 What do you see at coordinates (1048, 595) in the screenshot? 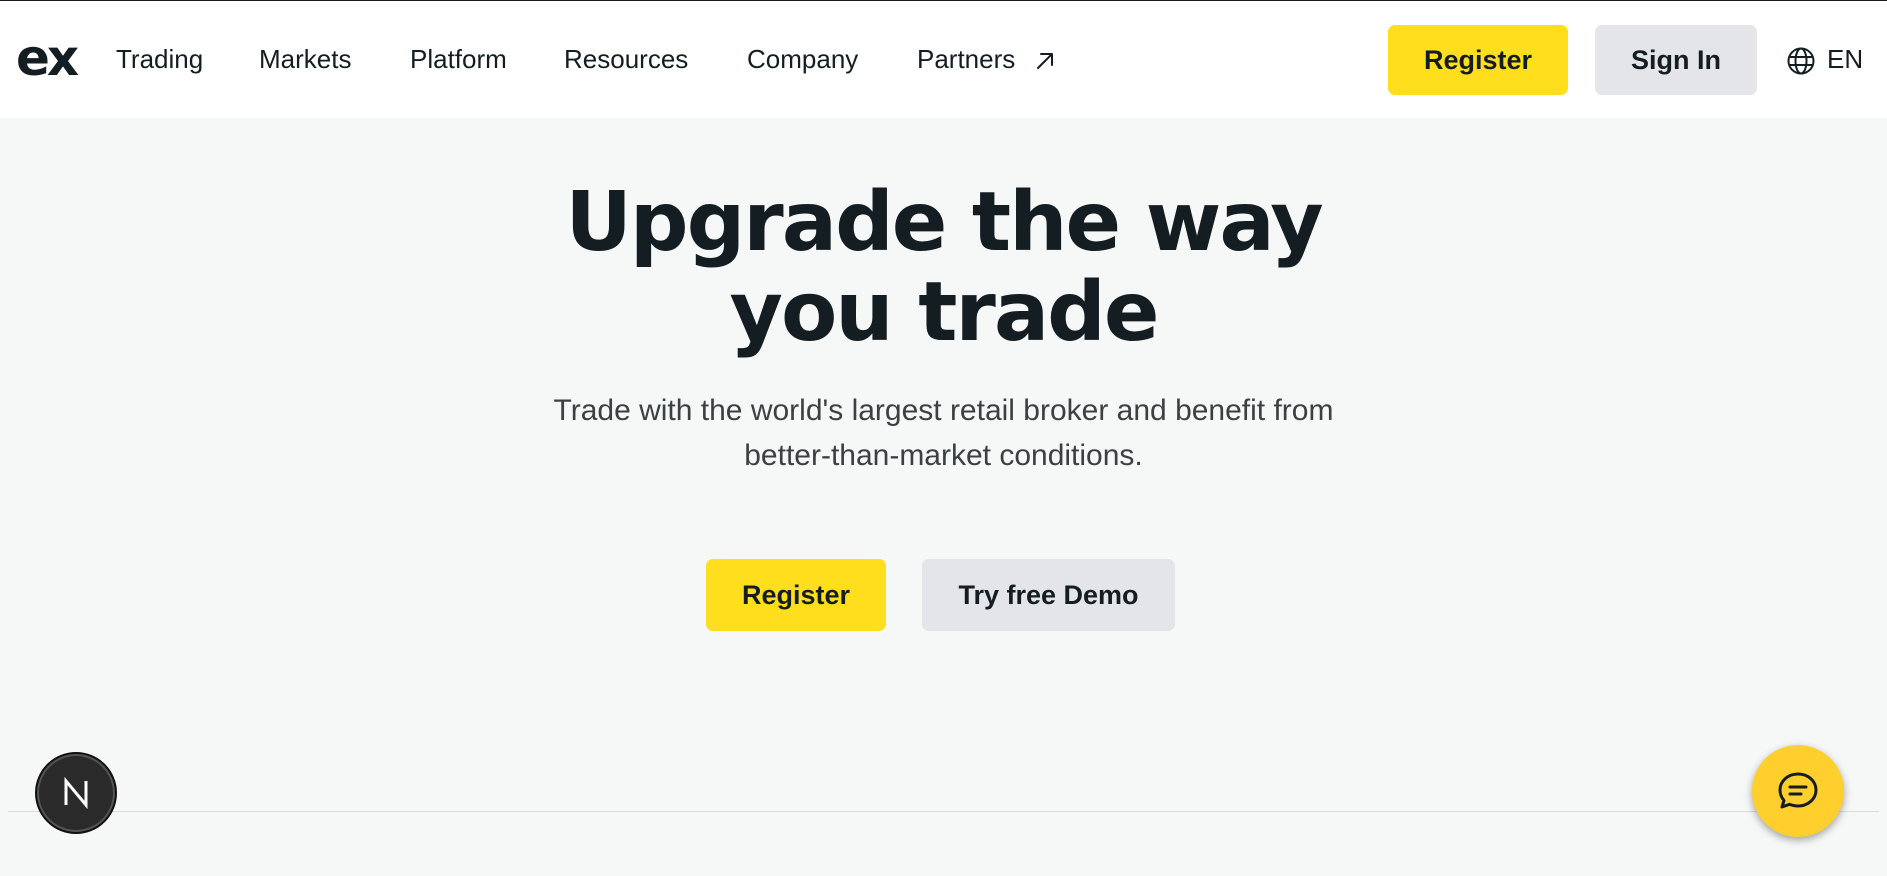
I see `try-demo-button: Try free Demo` at bounding box center [1048, 595].